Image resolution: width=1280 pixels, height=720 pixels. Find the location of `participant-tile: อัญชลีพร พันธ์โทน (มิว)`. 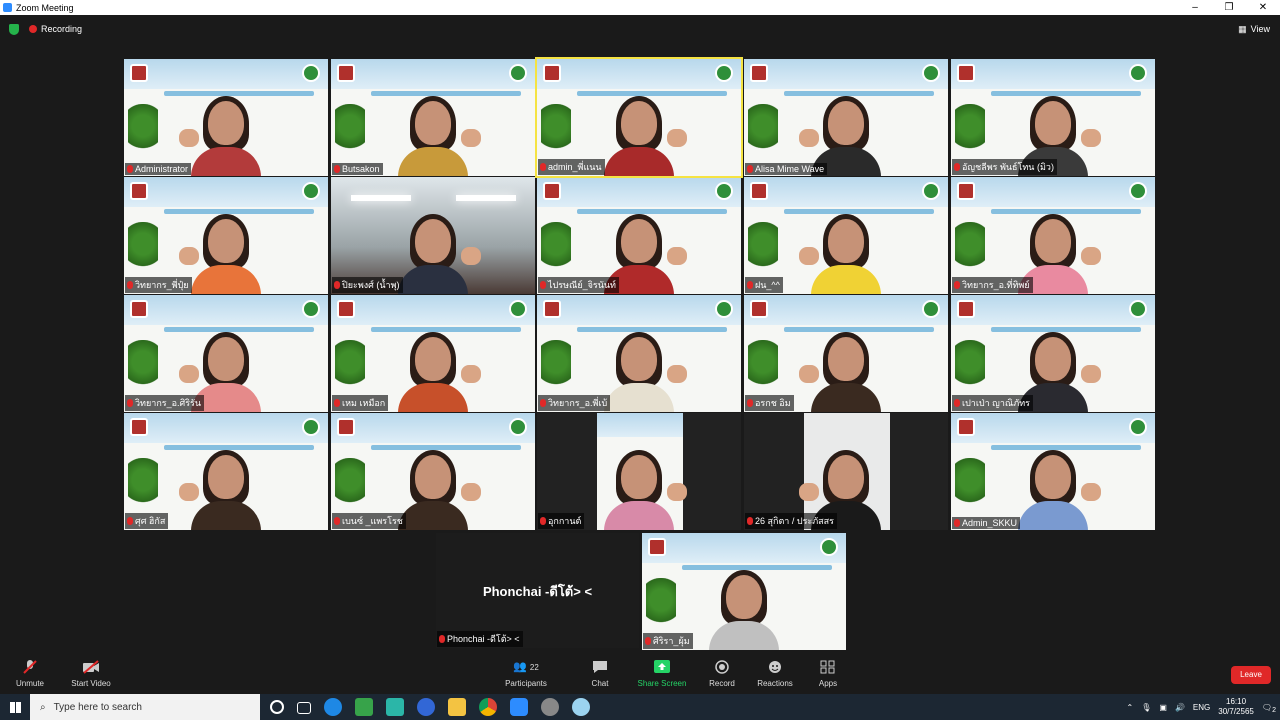

participant-tile: อัญชลีพร พันธ์โทน (มิว) is located at coordinates (1053, 117).